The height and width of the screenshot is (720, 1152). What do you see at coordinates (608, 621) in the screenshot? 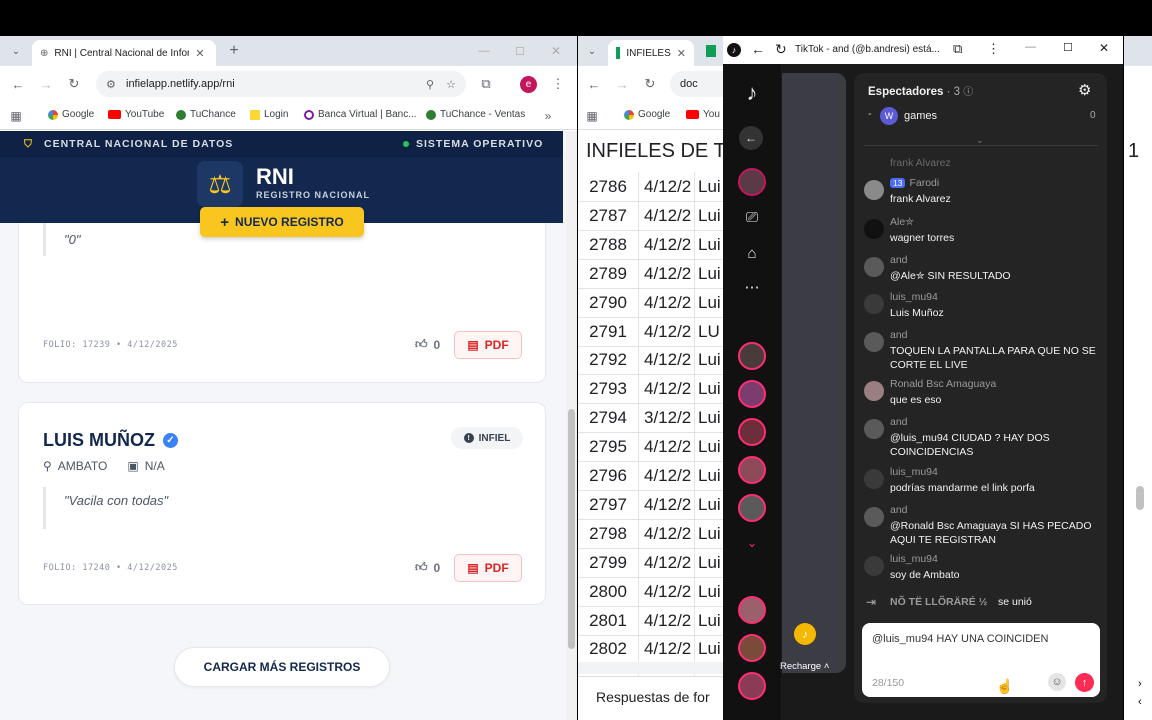
I see `sheet-cell-num: 2801` at bounding box center [608, 621].